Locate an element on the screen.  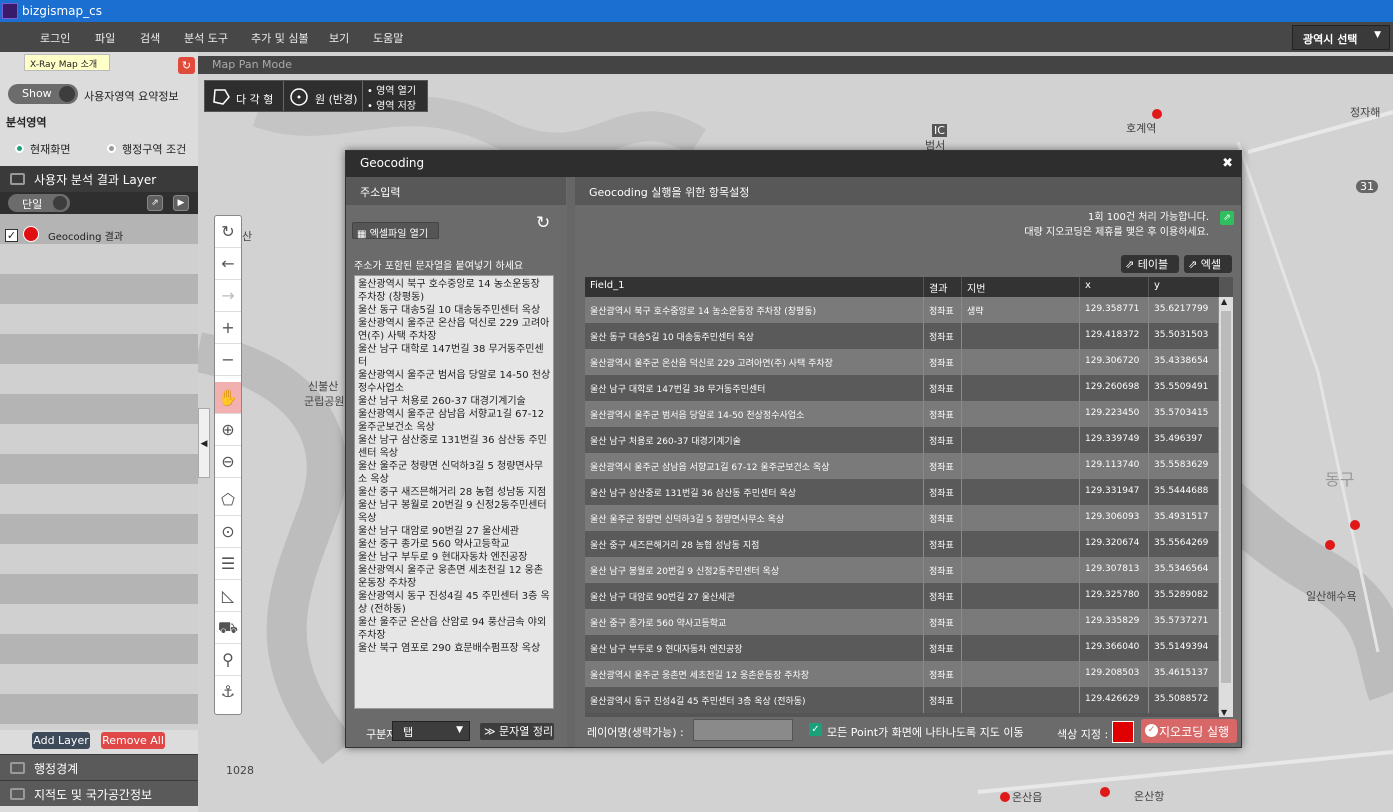
circle-icon is located at coordinates (299, 97).